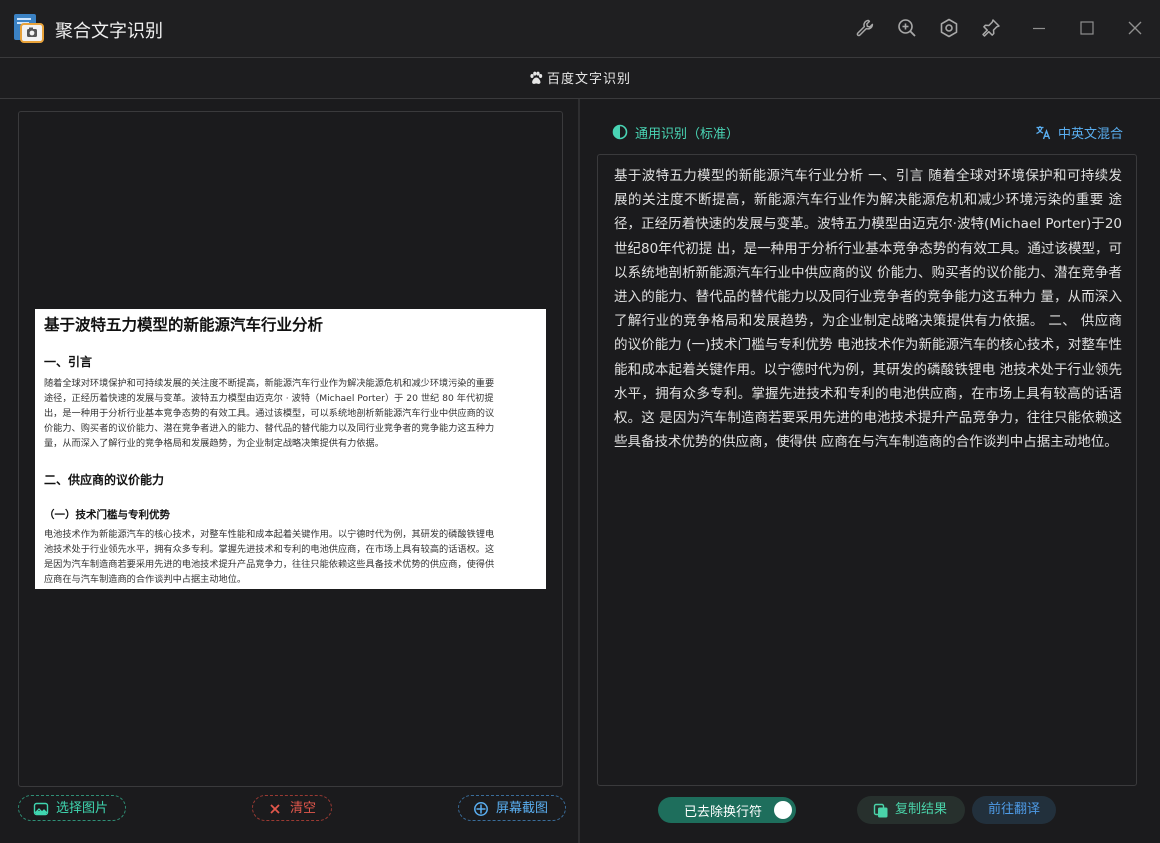 Image resolution: width=1160 pixels, height=843 pixels. I want to click on preview-section-heading: 一、引言, so click(68, 362).